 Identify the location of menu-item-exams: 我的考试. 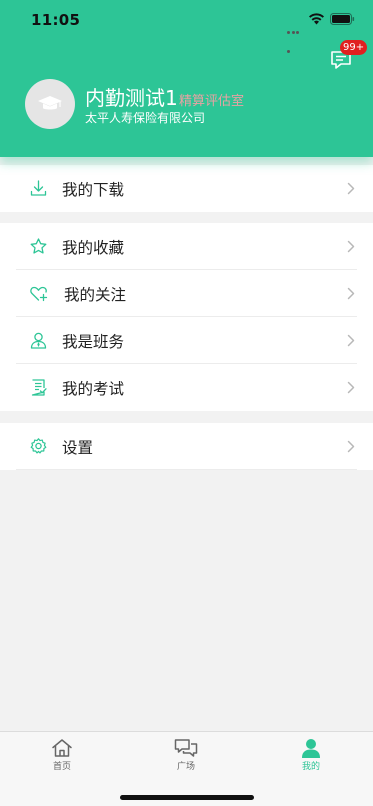
(186, 387).